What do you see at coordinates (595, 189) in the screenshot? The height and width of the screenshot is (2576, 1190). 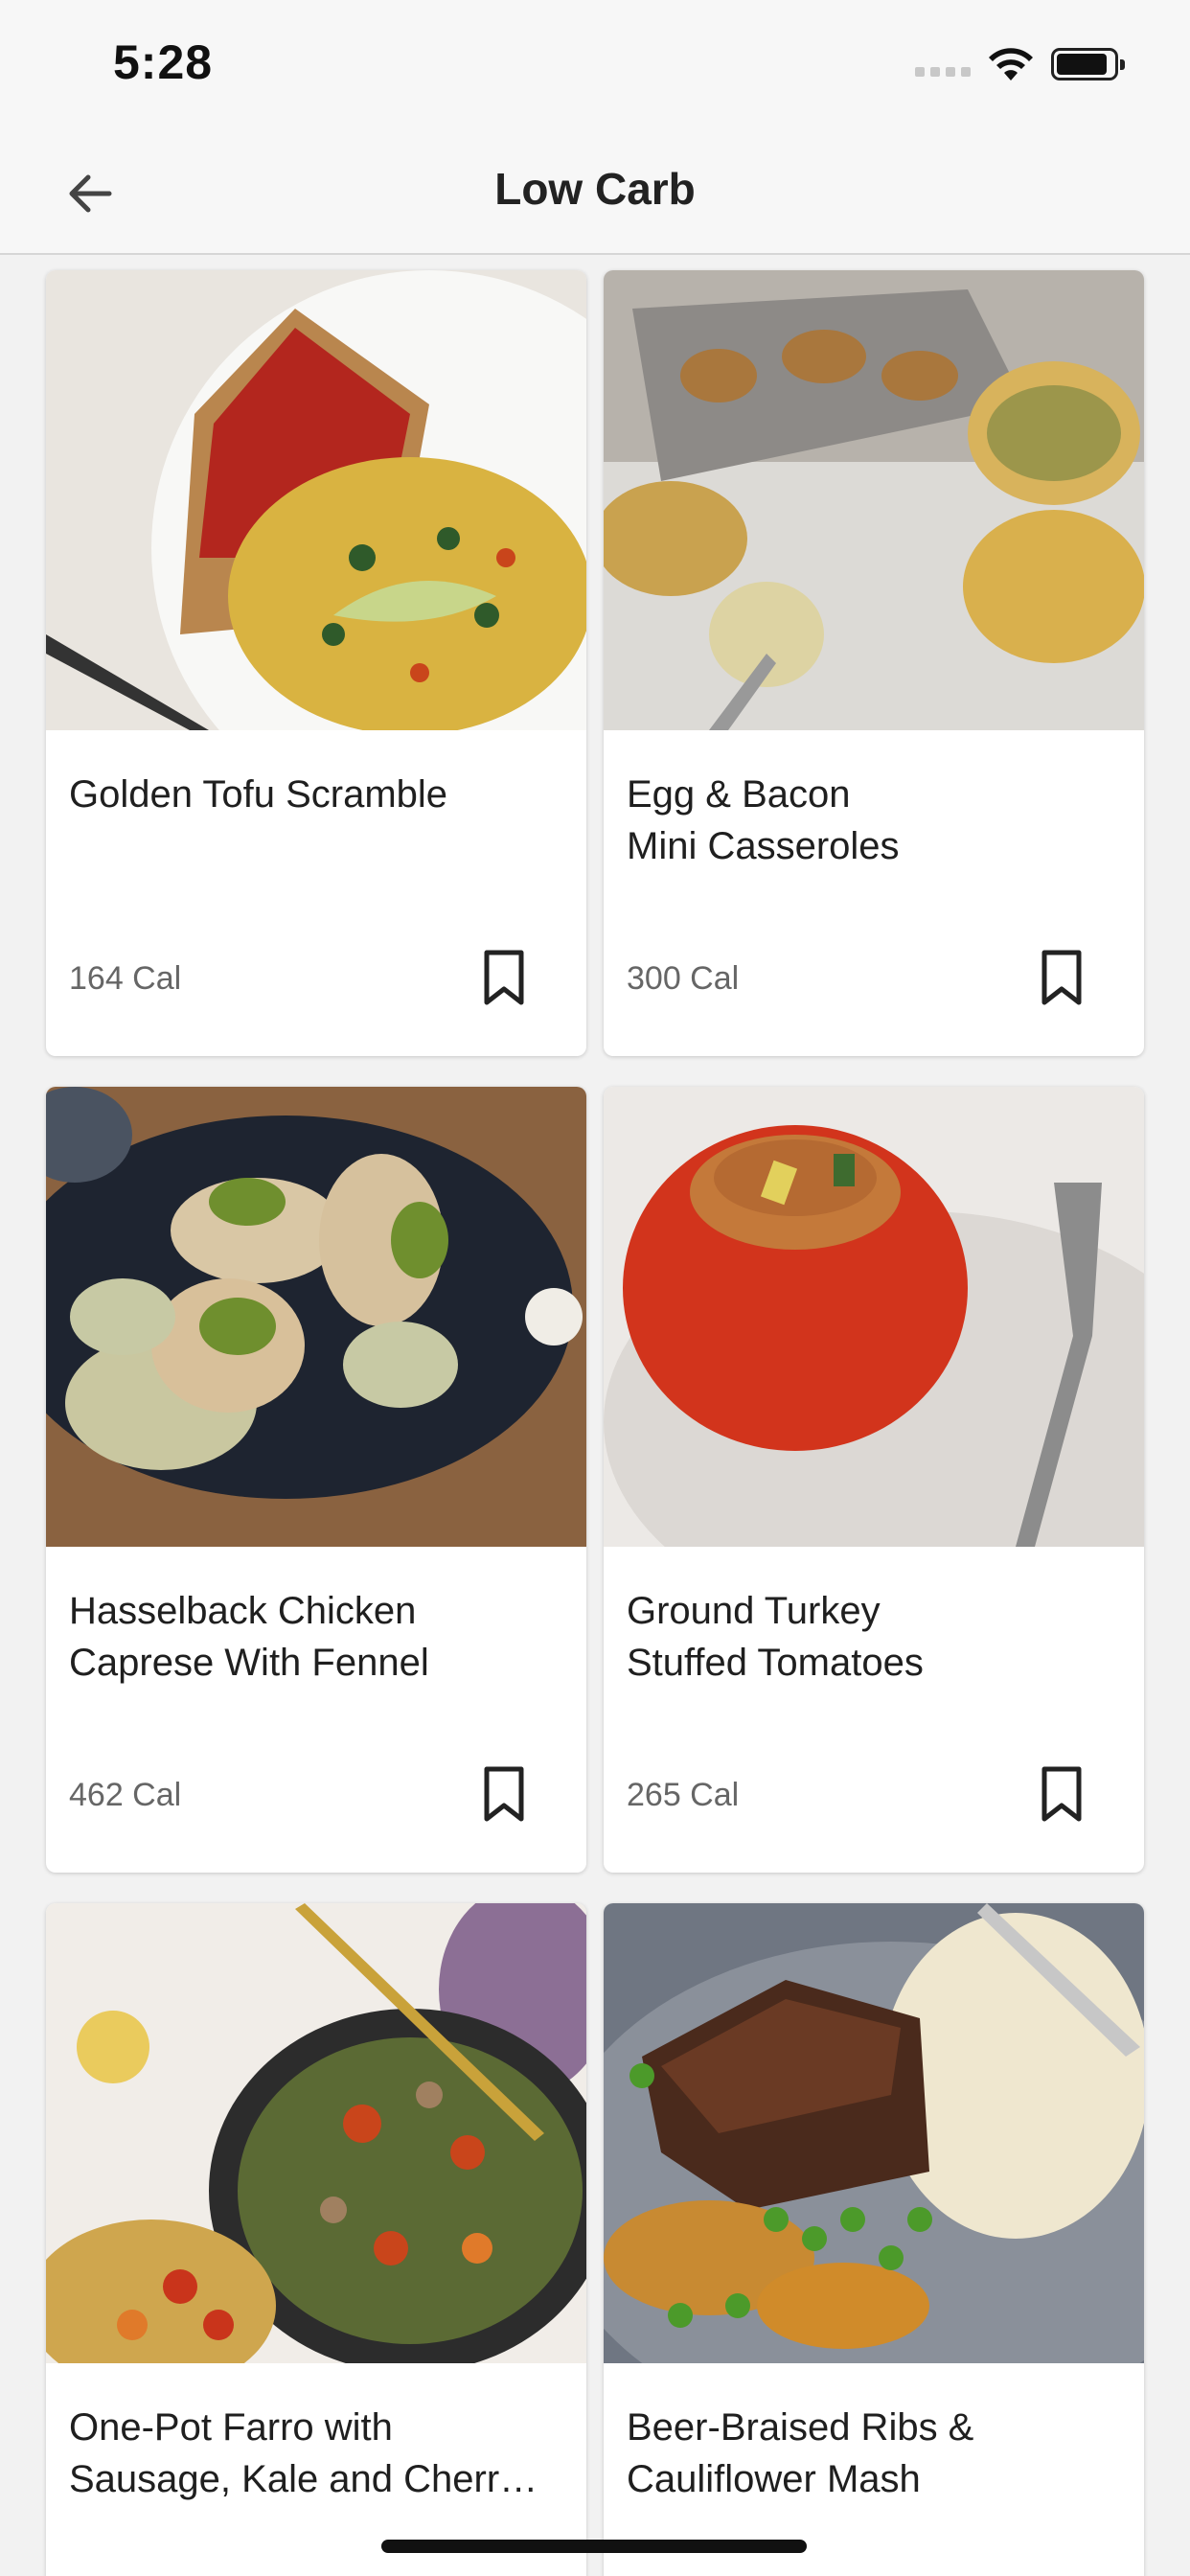 I see `page-title: Low Carb` at bounding box center [595, 189].